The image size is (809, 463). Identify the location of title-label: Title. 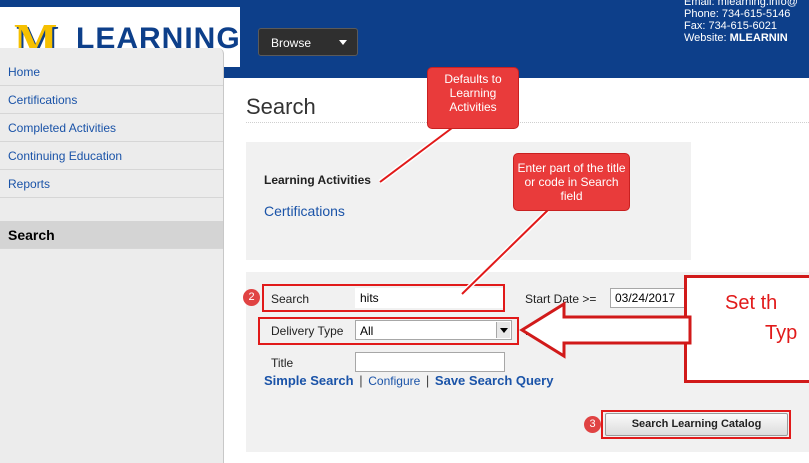
(282, 363).